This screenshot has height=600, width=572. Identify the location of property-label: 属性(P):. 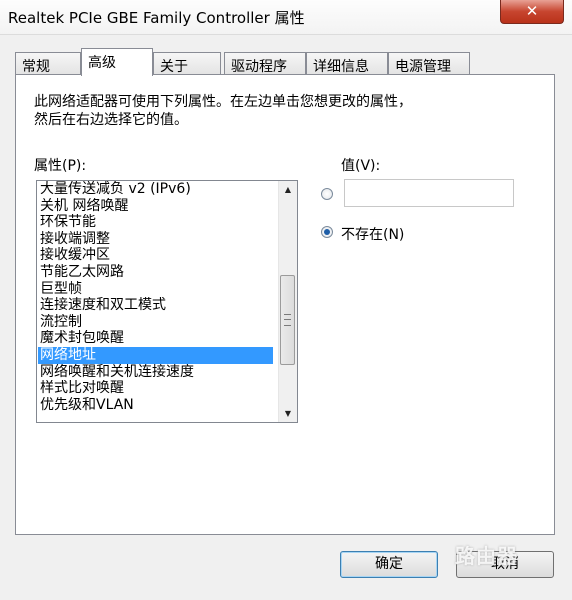
(60, 166).